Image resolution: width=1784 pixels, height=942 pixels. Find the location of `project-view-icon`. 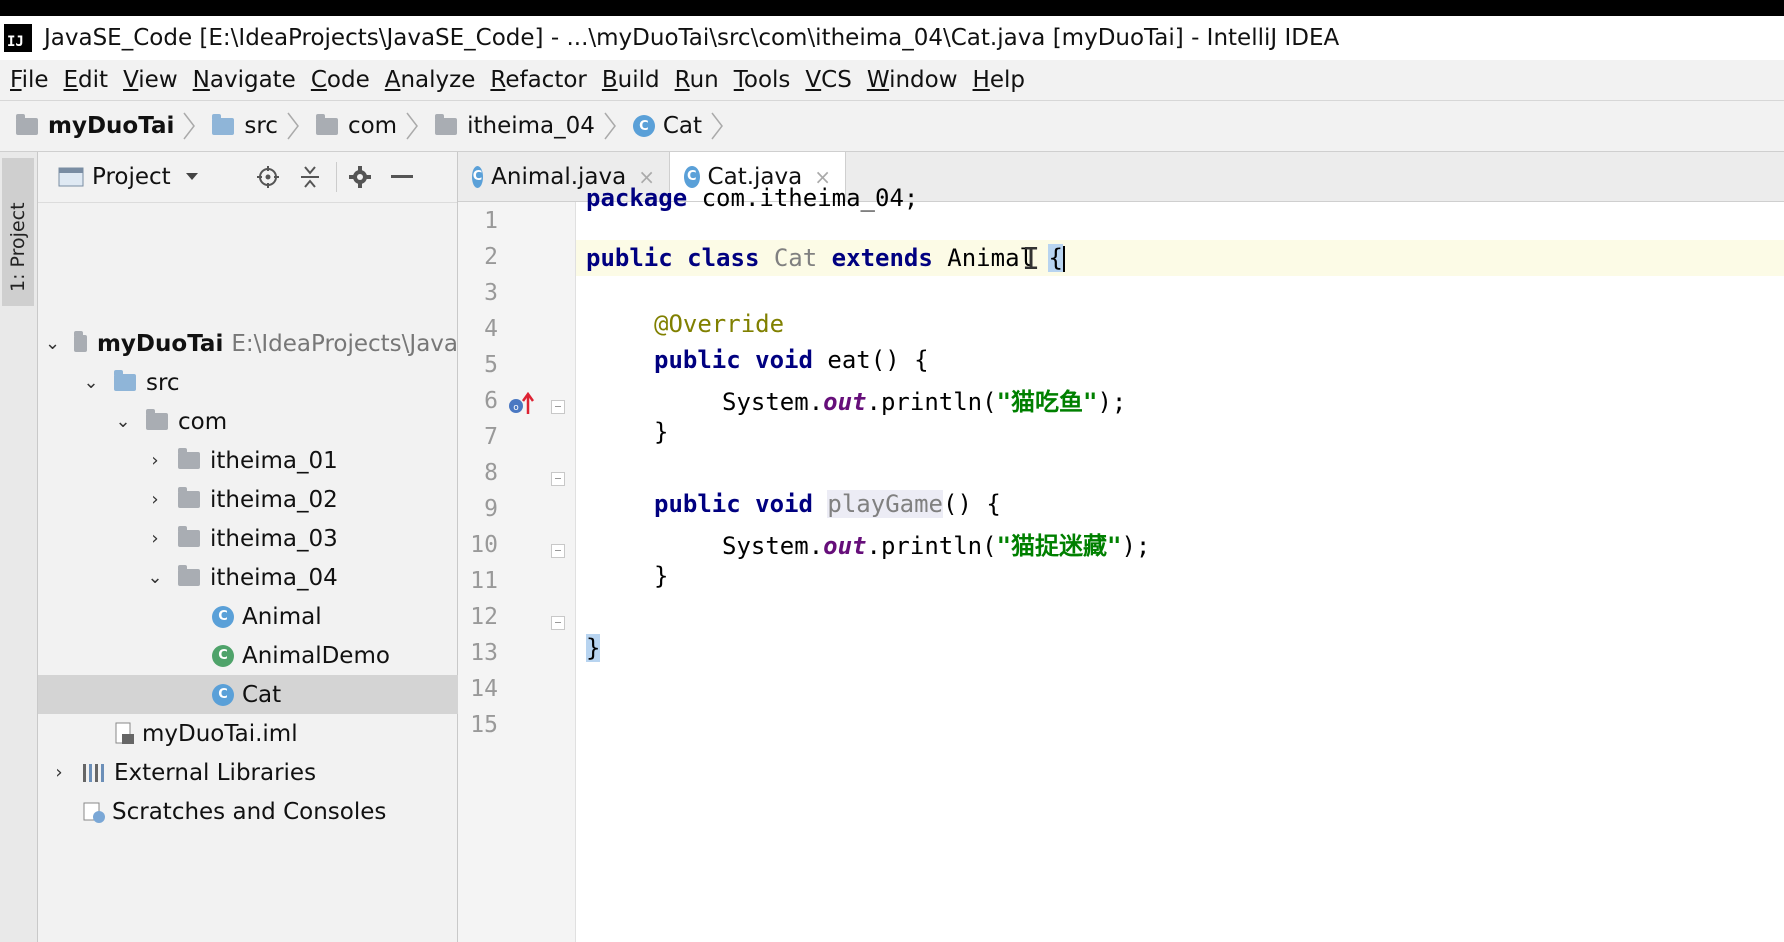

project-view-icon is located at coordinates (71, 177).